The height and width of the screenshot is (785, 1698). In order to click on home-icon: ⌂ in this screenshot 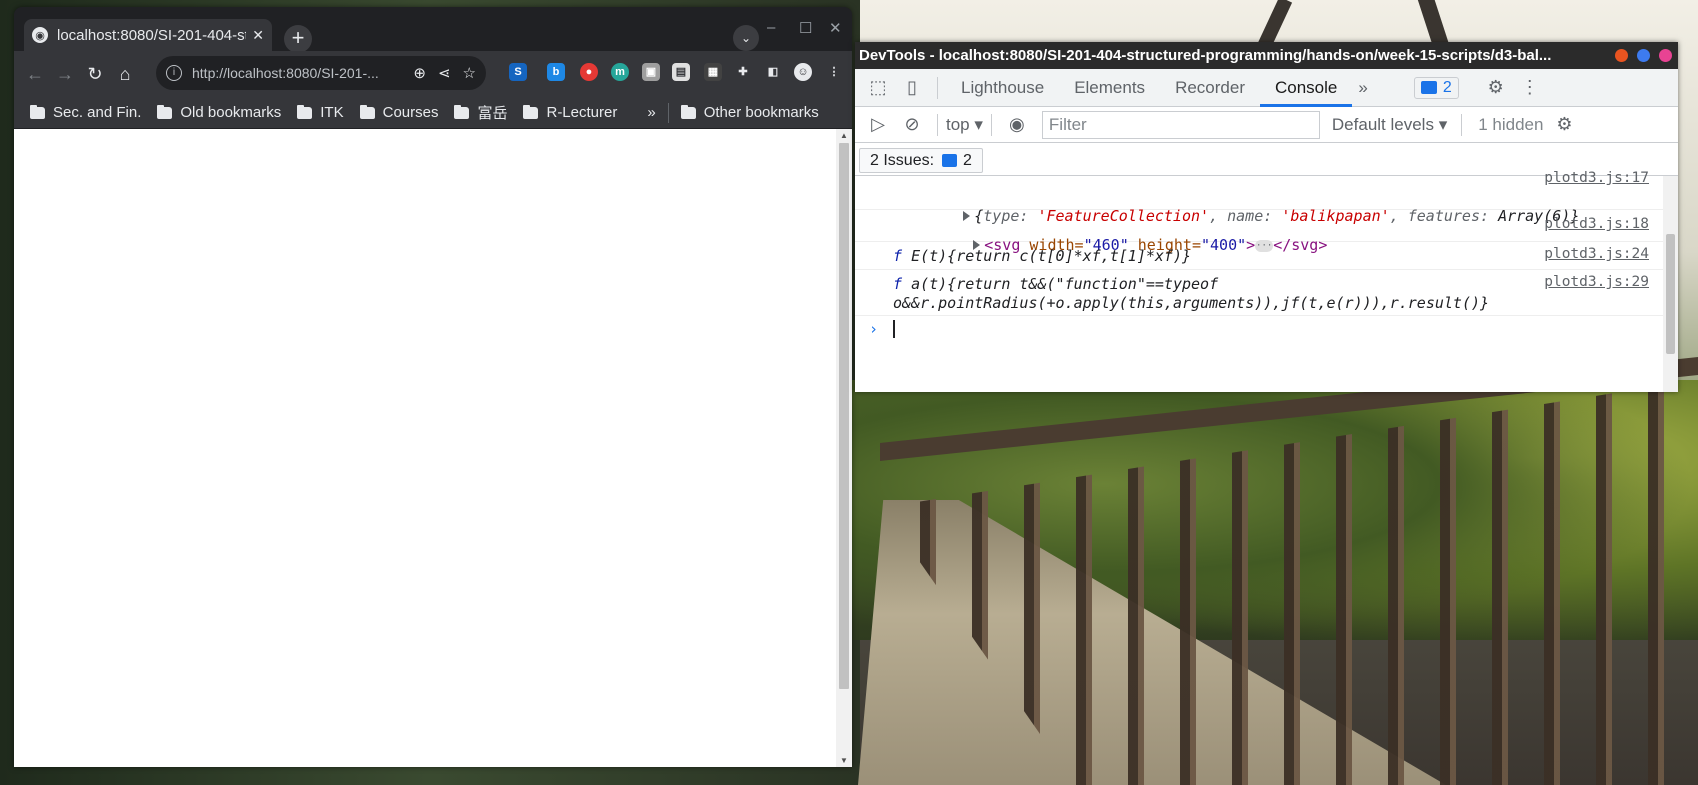, I will do `click(125, 74)`.